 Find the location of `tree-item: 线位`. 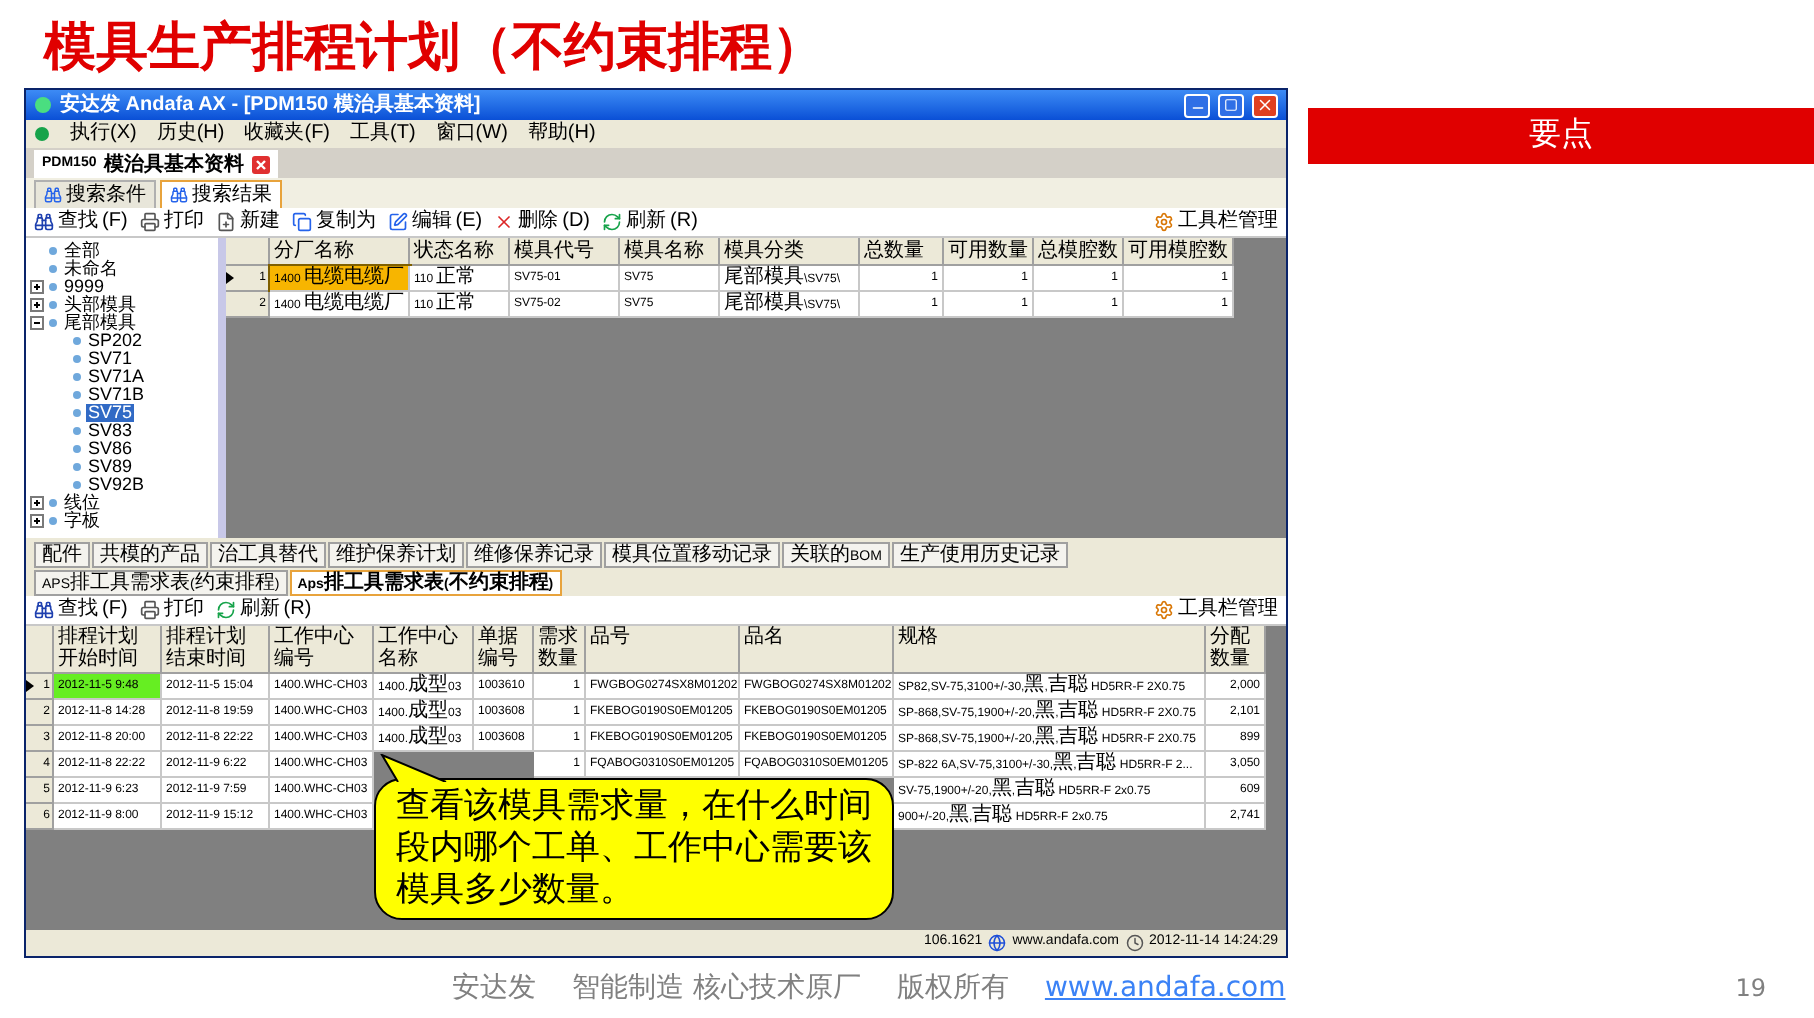

tree-item: 线位 is located at coordinates (82, 503).